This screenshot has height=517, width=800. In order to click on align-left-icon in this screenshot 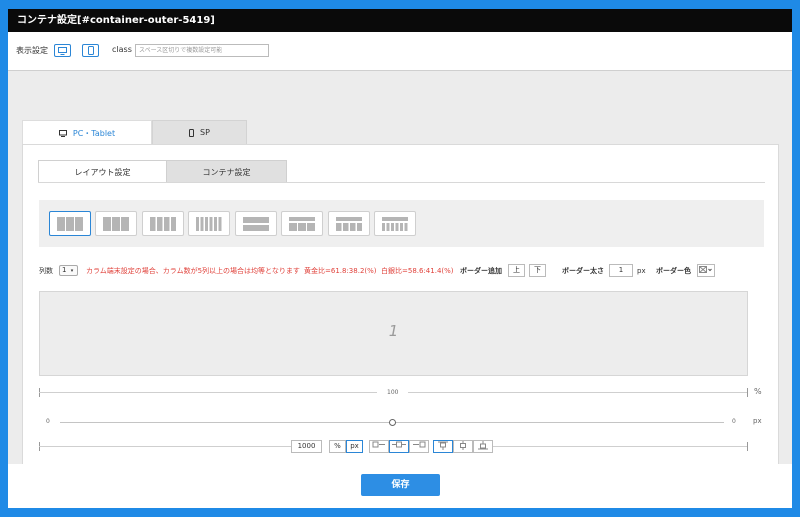, I will do `click(378, 444)`.